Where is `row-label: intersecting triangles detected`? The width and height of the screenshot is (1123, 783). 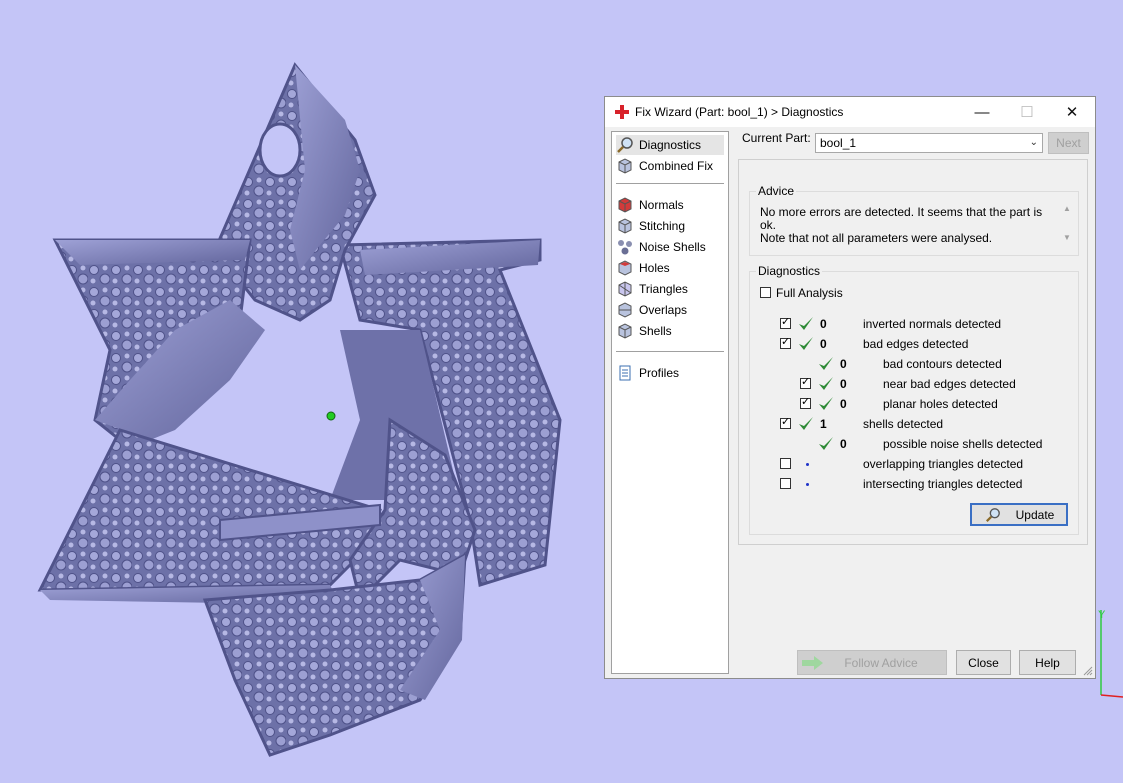
row-label: intersecting triangles detected is located at coordinates (943, 484).